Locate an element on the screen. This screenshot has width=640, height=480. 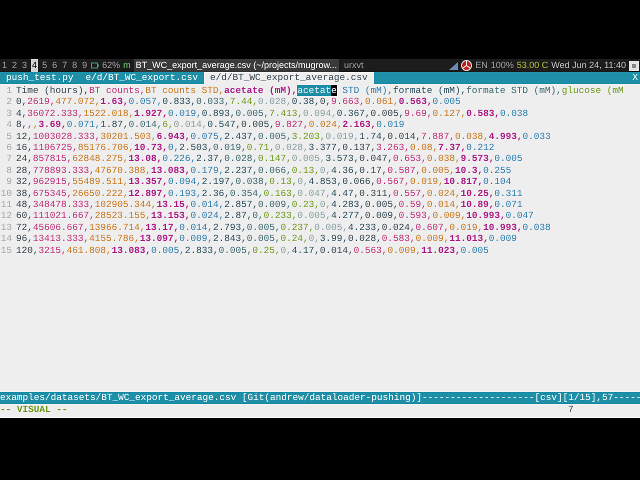
csv-cell: 2.503, is located at coordinates (196, 148).